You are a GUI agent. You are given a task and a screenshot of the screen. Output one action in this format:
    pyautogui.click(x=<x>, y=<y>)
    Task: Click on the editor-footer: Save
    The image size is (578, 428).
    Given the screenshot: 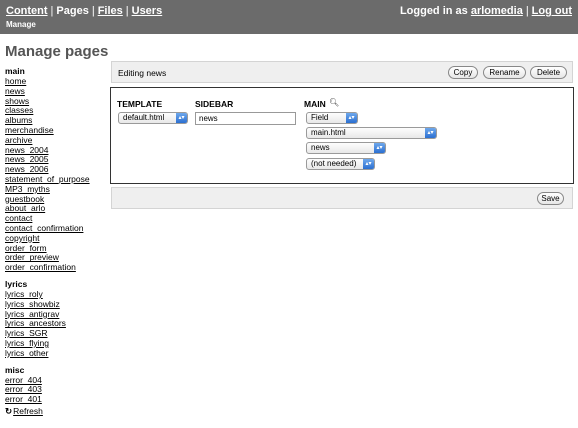 What is the action you would take?
    pyautogui.click(x=342, y=198)
    